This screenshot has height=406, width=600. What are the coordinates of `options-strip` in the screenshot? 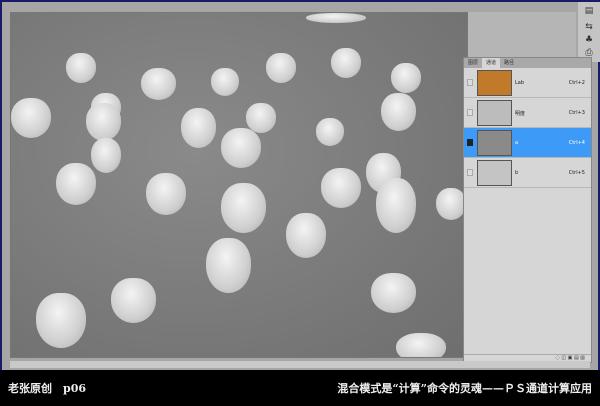 It's located at (522, 34).